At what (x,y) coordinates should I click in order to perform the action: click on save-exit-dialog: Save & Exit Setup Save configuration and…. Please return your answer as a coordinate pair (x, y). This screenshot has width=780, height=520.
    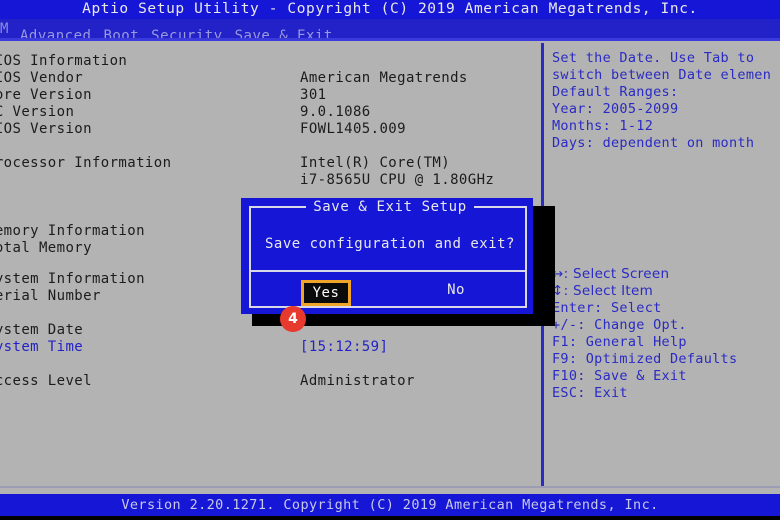
    Looking at the image, I should click on (387, 256).